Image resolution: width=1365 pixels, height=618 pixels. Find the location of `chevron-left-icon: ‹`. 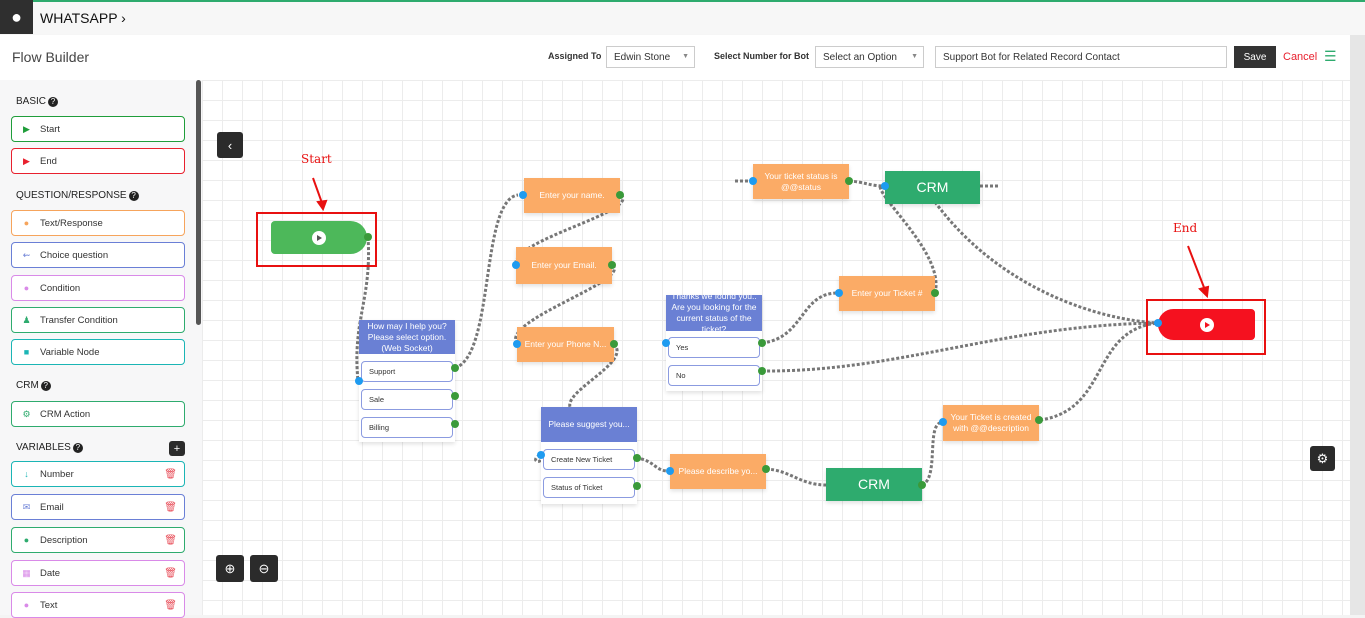

chevron-left-icon: ‹ is located at coordinates (230, 145).